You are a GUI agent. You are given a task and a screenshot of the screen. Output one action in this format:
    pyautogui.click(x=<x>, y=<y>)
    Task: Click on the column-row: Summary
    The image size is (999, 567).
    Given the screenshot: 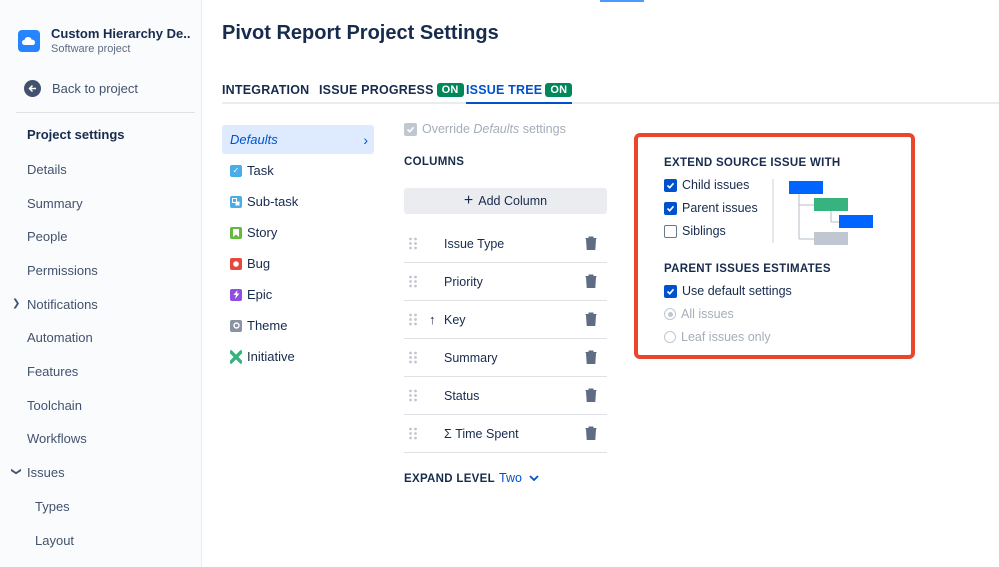 What is the action you would take?
    pyautogui.click(x=505, y=358)
    